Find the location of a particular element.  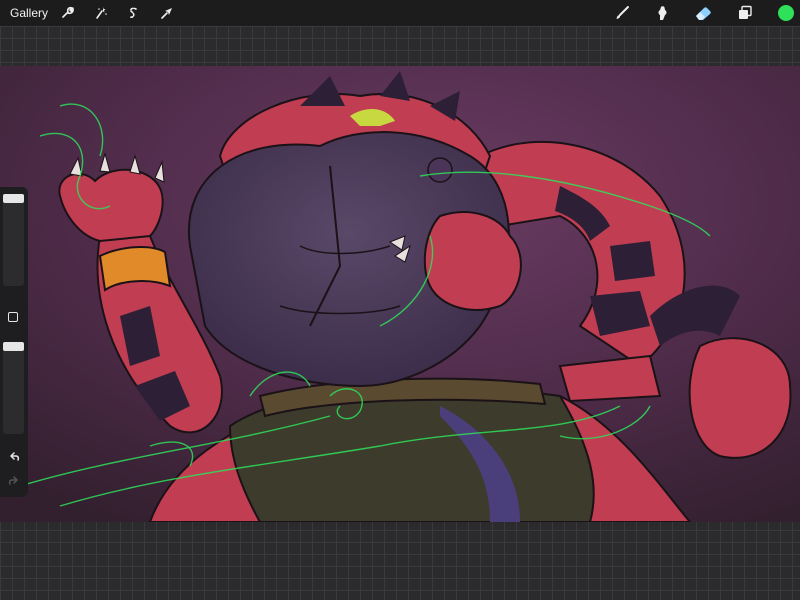

layers-icon is located at coordinates (745, 13).